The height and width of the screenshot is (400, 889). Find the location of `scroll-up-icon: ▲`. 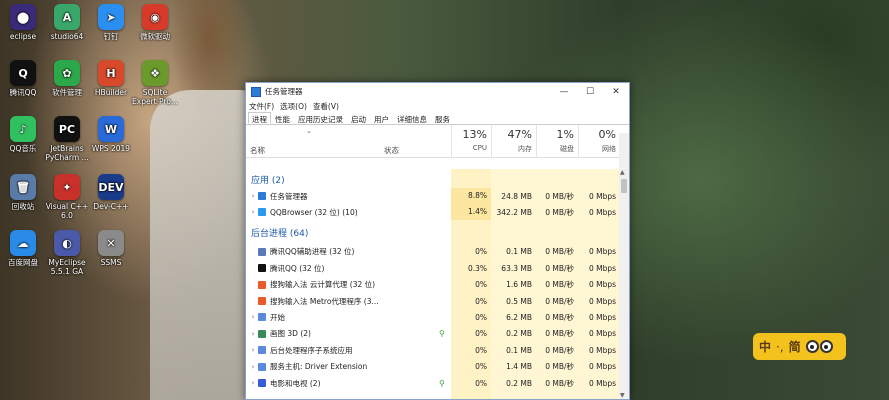

scroll-up-icon: ▲ is located at coordinates (622, 172).